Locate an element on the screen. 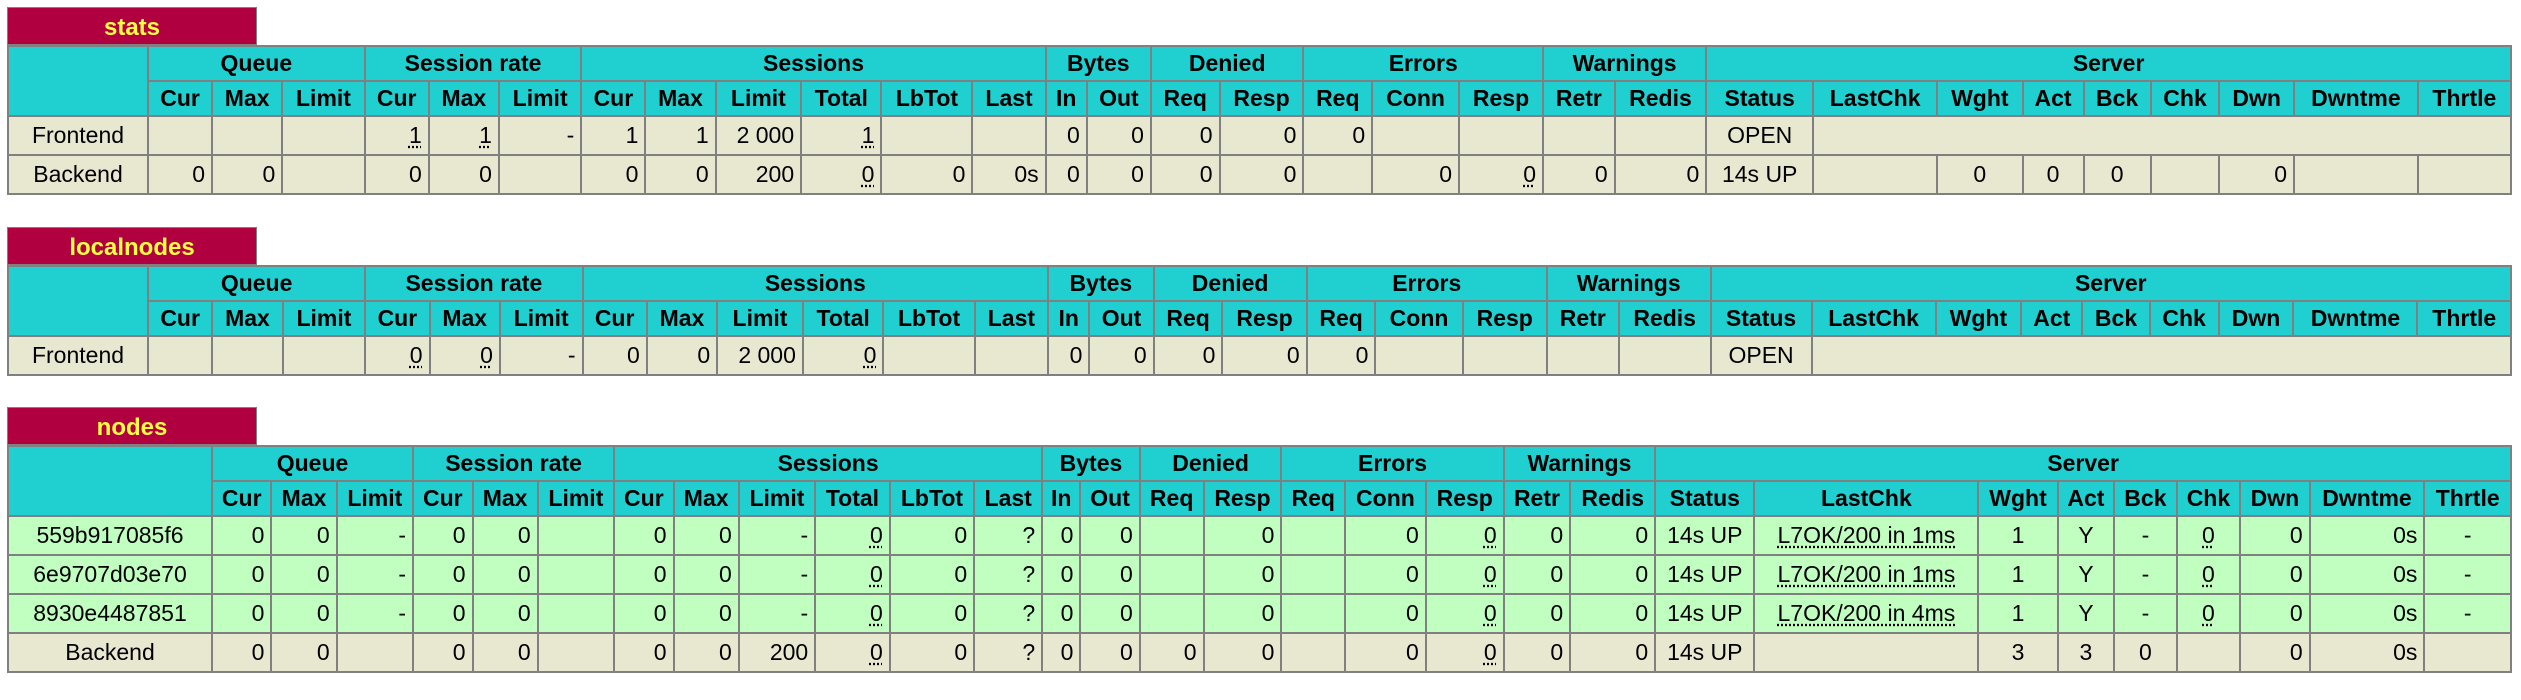  col-header: Dwn is located at coordinates (2257, 98).